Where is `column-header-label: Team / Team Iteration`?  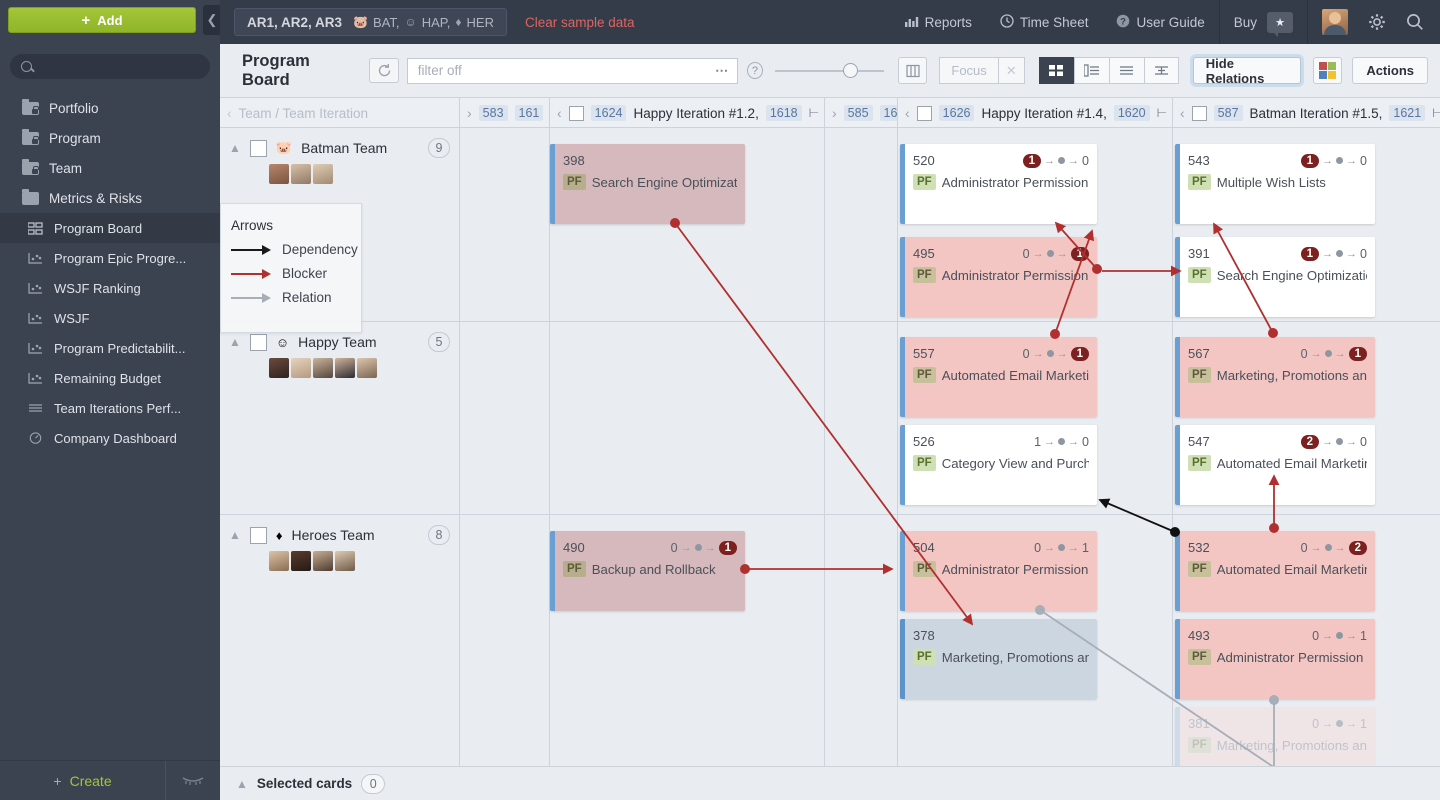
column-header-label: Team / Team Iteration is located at coordinates (303, 113).